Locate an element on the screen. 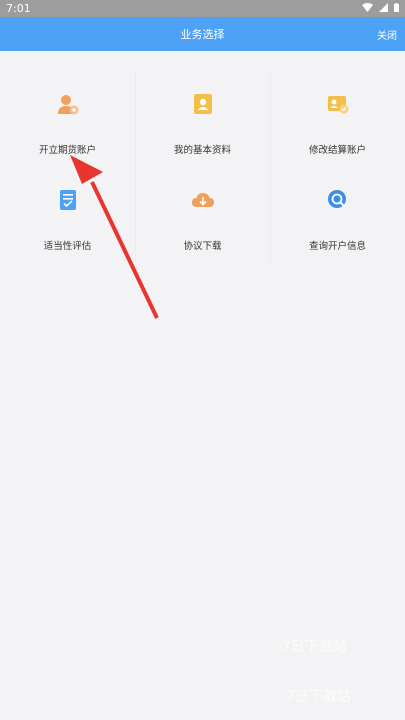 This screenshot has width=405, height=720. page-title: 业务选择 is located at coordinates (202, 34).